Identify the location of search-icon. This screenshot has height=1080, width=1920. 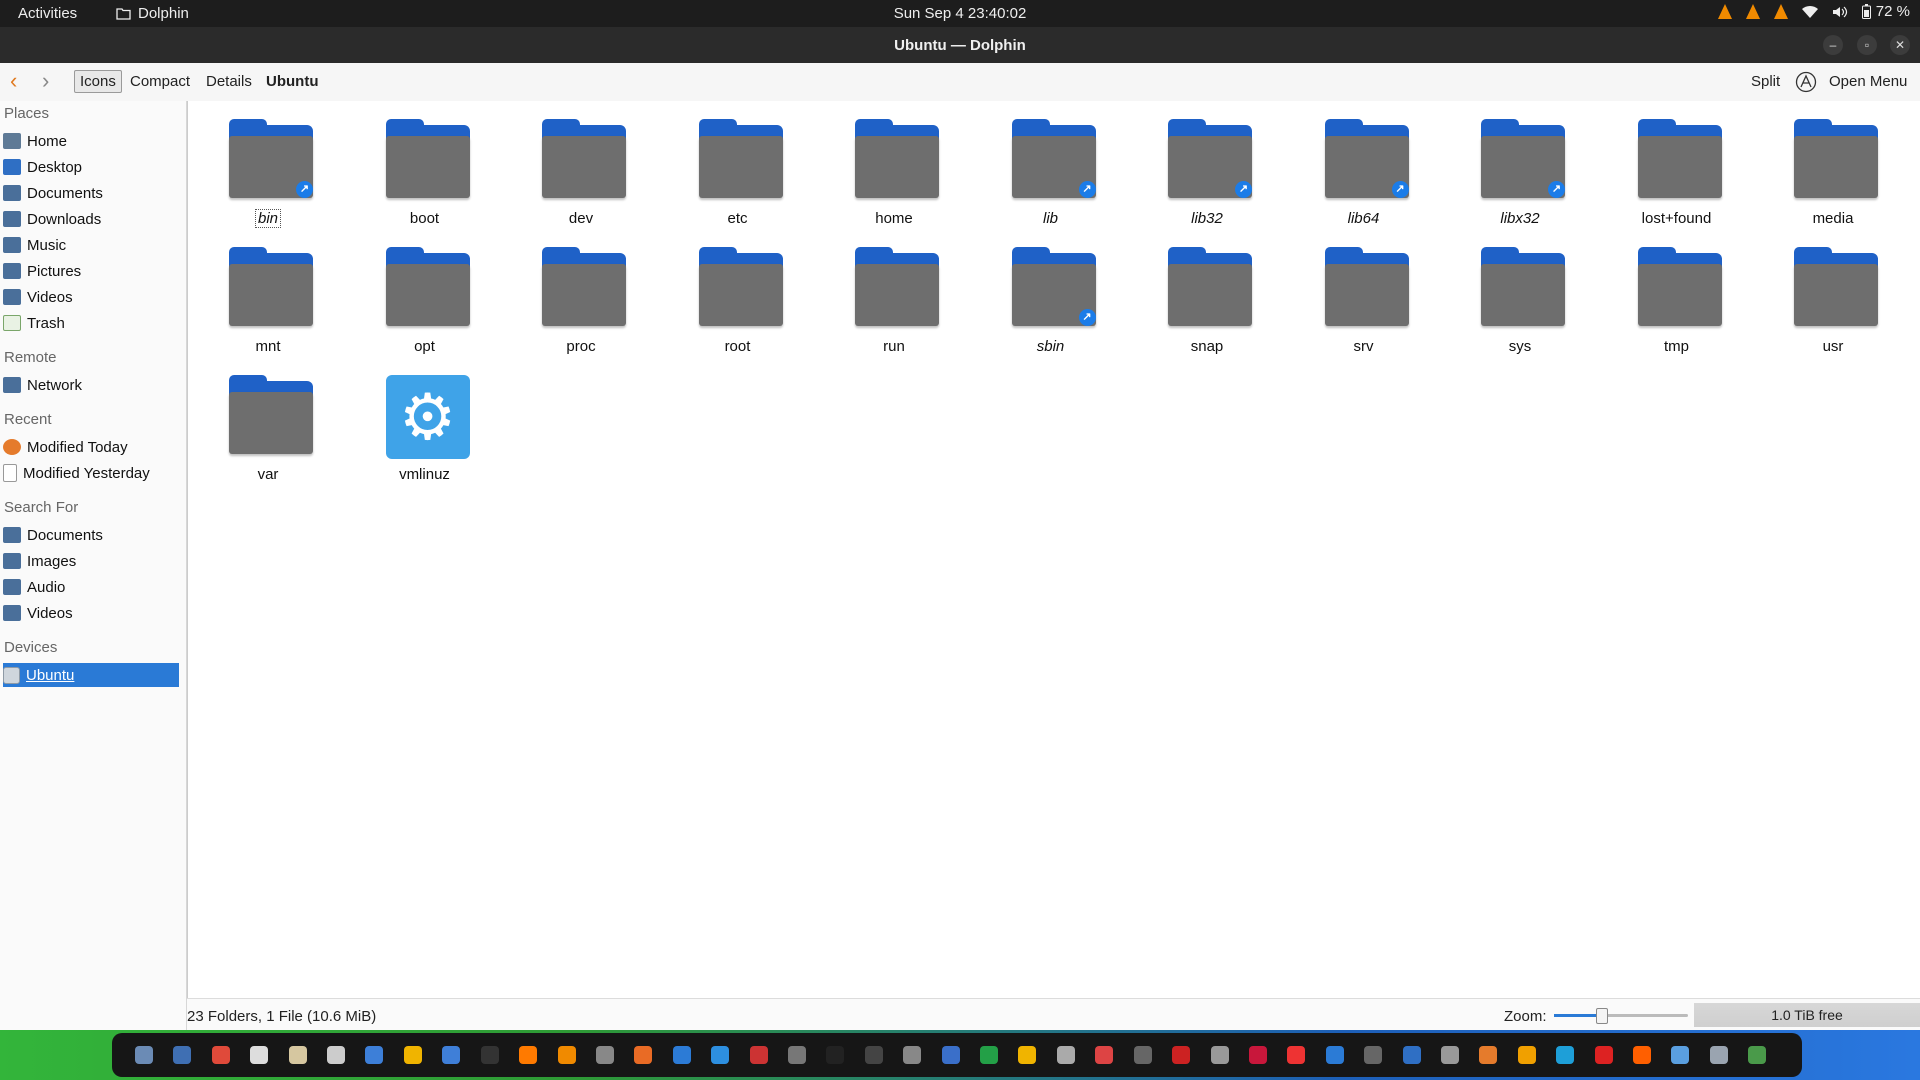
(1806, 82).